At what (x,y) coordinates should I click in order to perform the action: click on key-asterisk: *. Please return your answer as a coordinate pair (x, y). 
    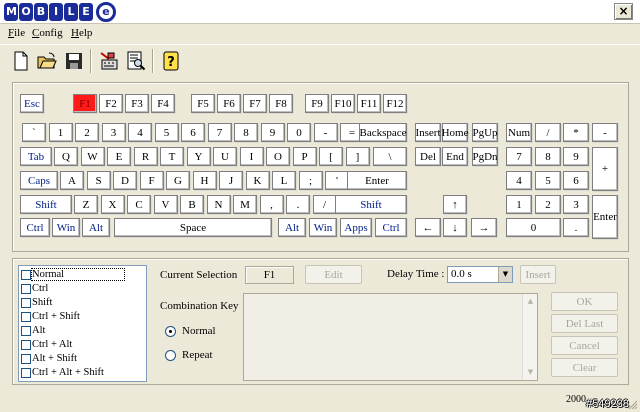
    Looking at the image, I should click on (576, 132).